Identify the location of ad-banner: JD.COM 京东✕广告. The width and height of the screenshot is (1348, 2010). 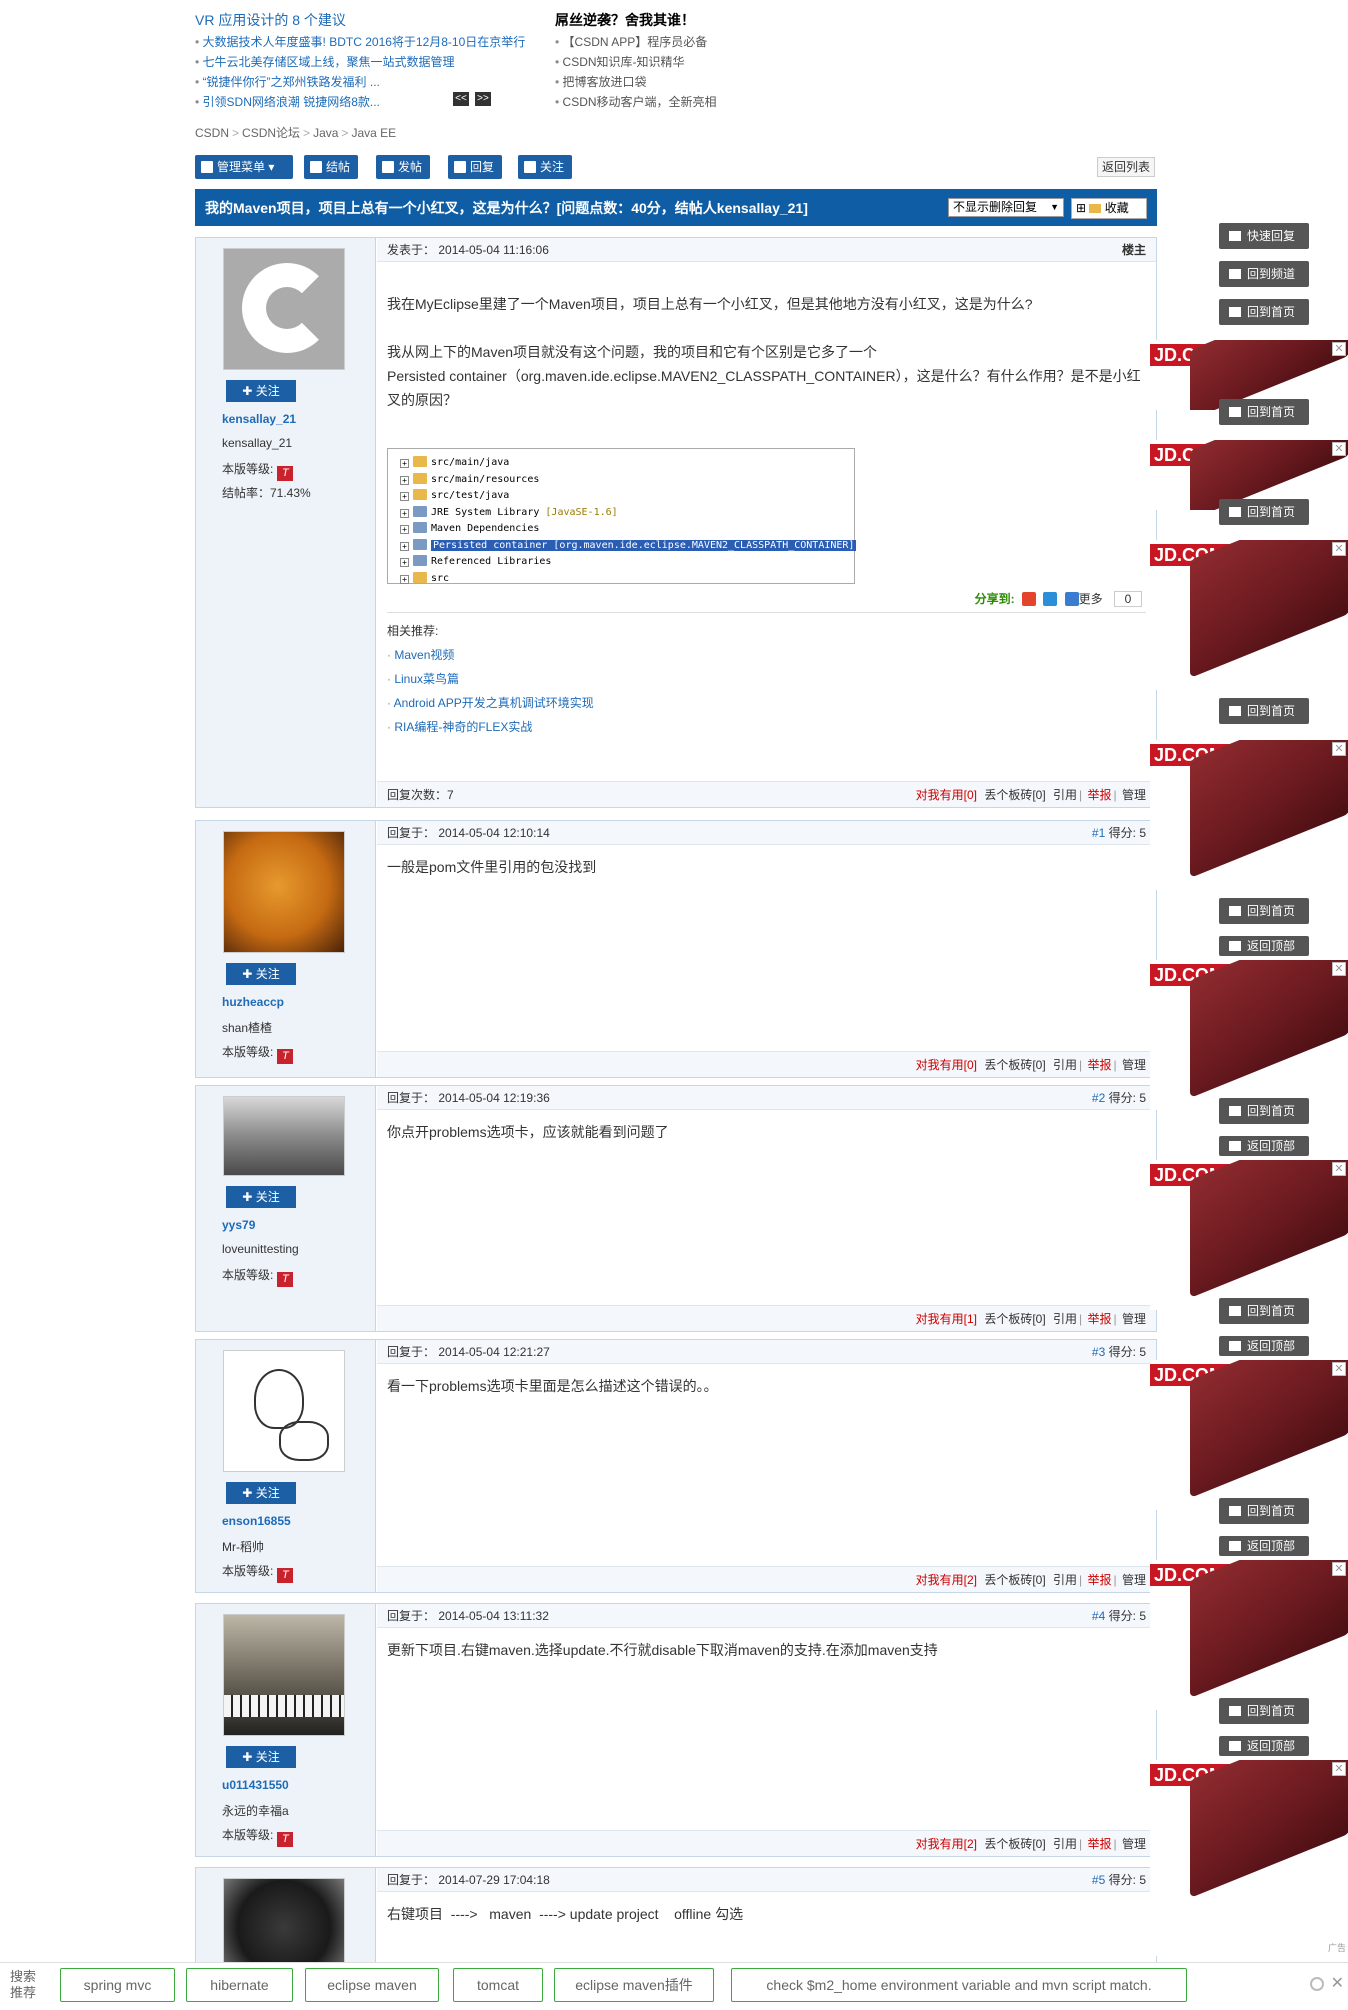
(1249, 1858).